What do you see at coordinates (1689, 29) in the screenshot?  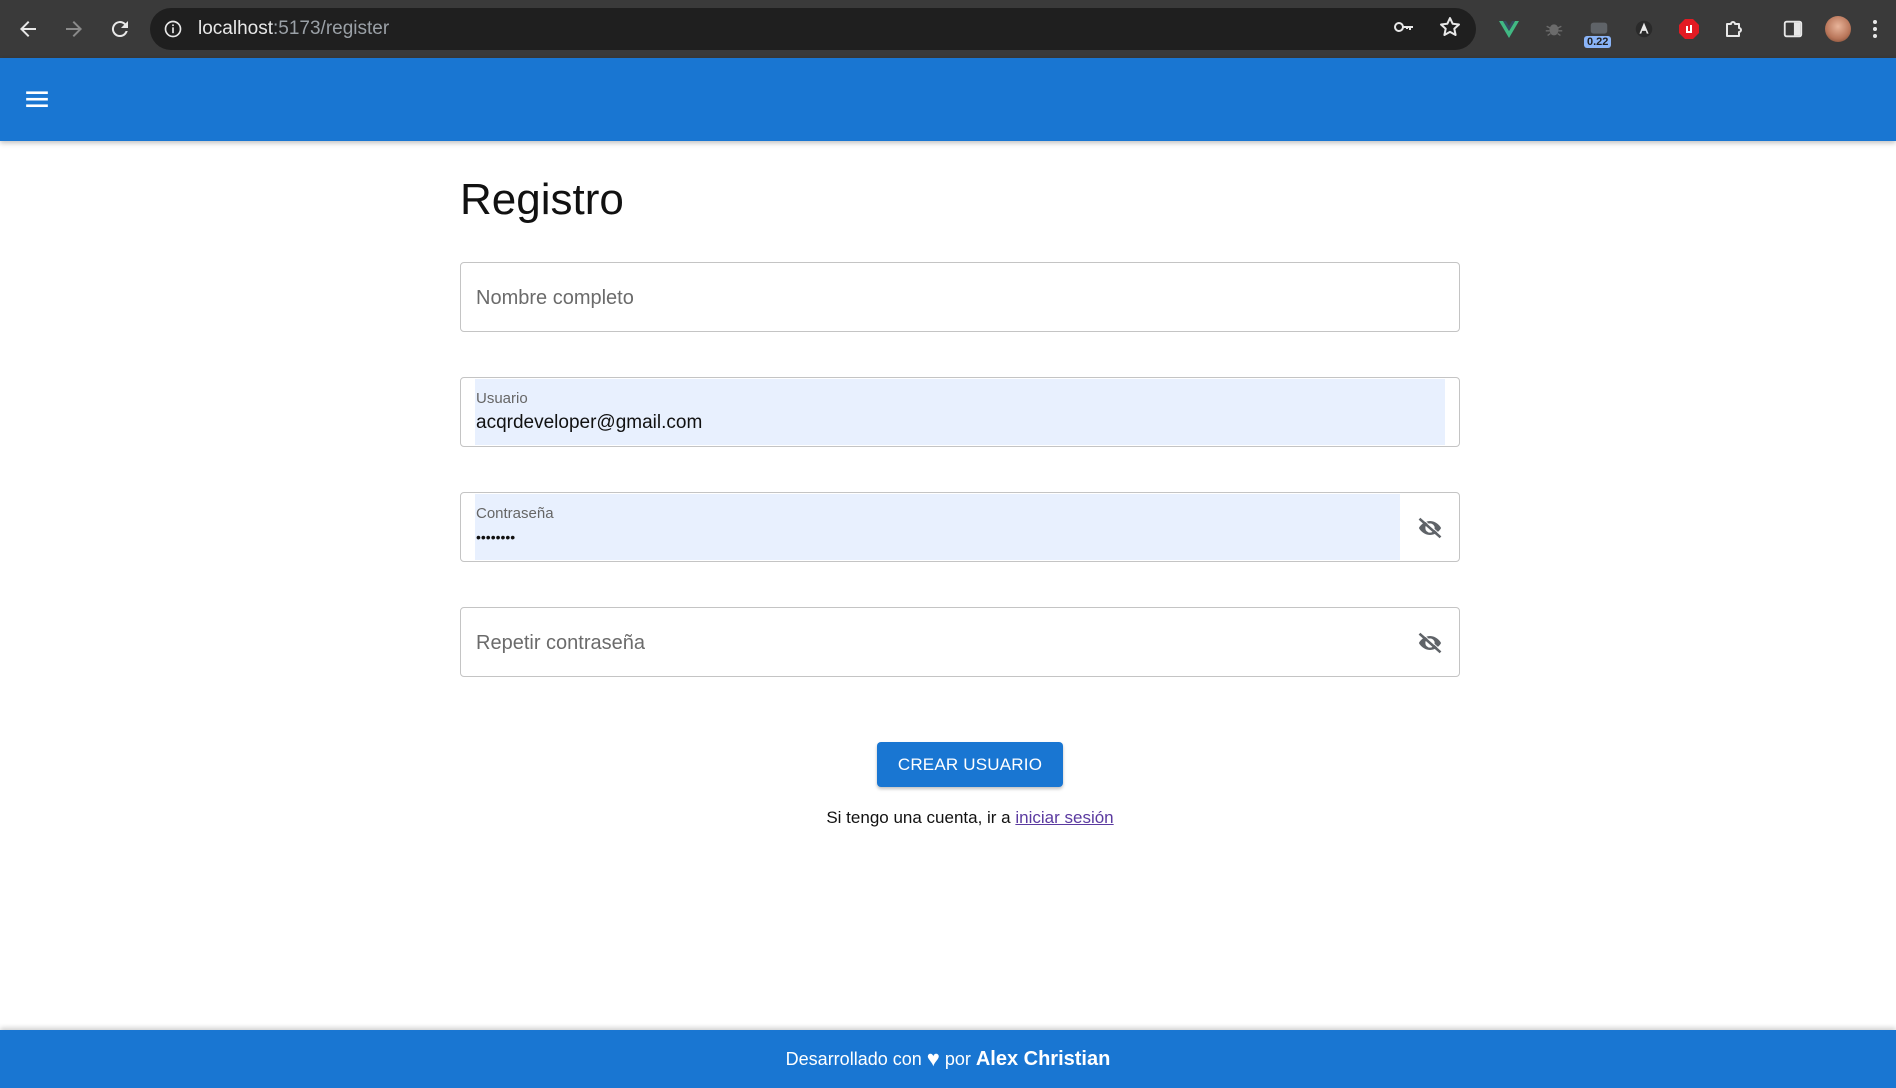 I see `adblock-extension-icon` at bounding box center [1689, 29].